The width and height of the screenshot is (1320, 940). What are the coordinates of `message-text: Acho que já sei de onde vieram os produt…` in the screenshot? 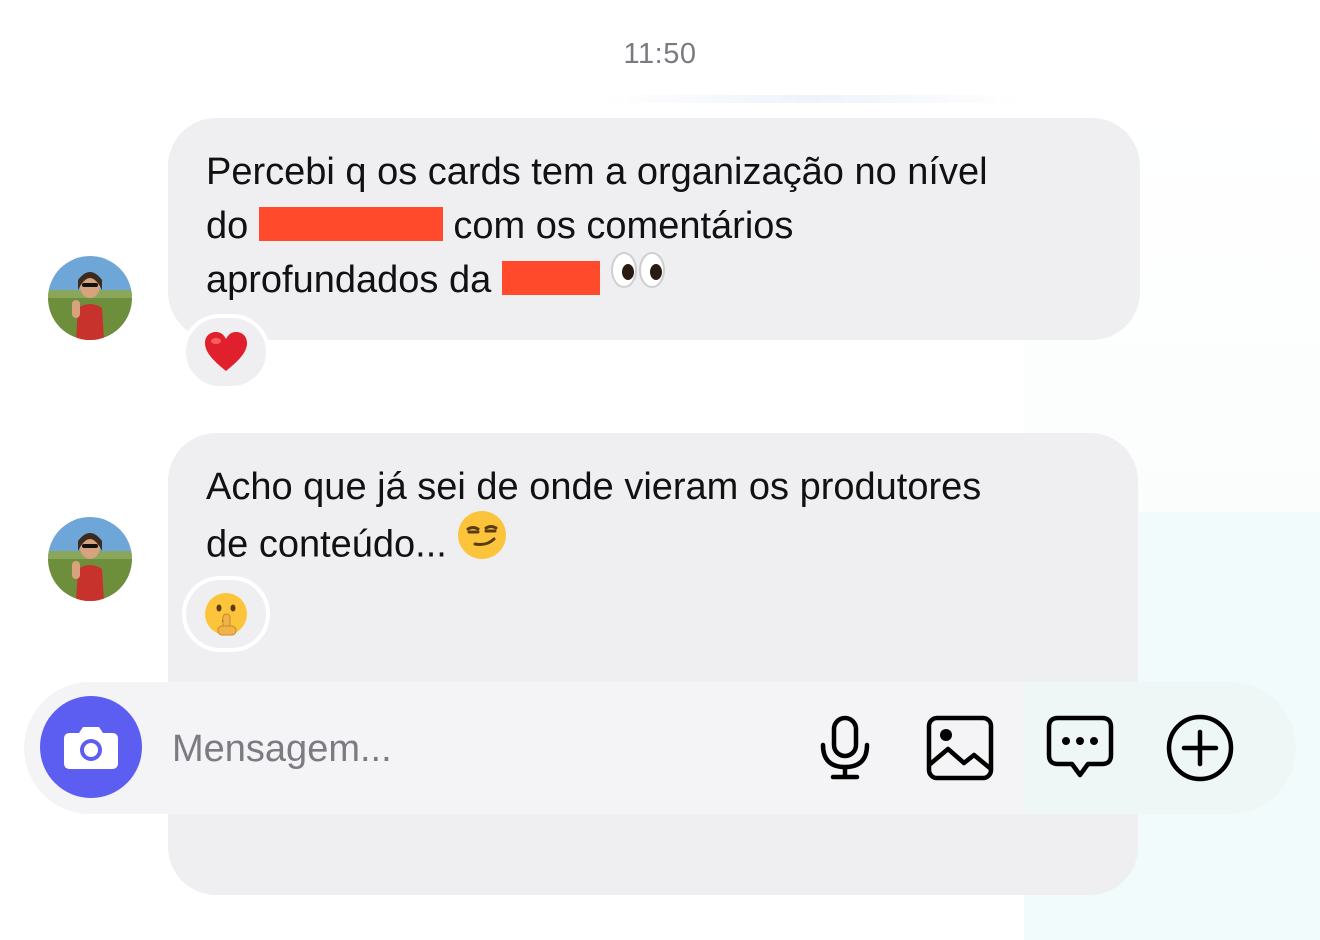 It's located at (593, 519).